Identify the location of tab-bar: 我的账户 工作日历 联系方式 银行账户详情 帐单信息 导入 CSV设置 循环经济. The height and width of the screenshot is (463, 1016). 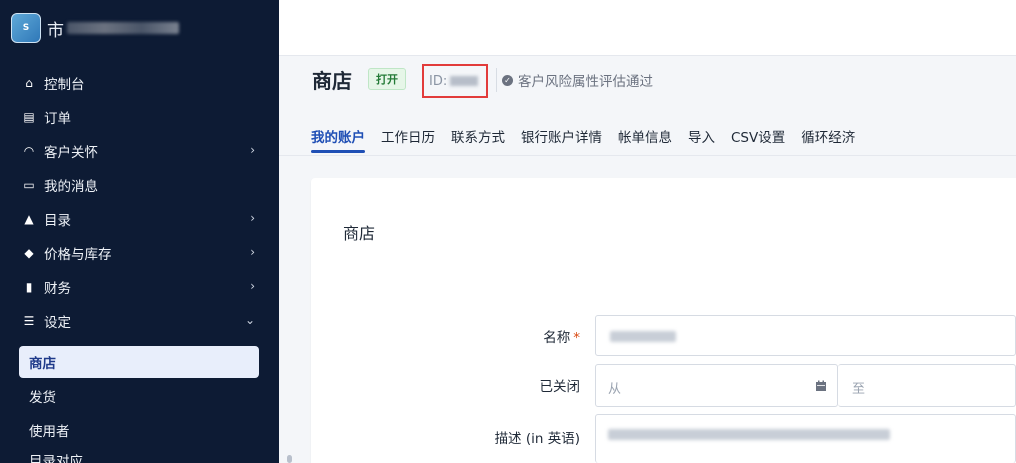
(591, 138).